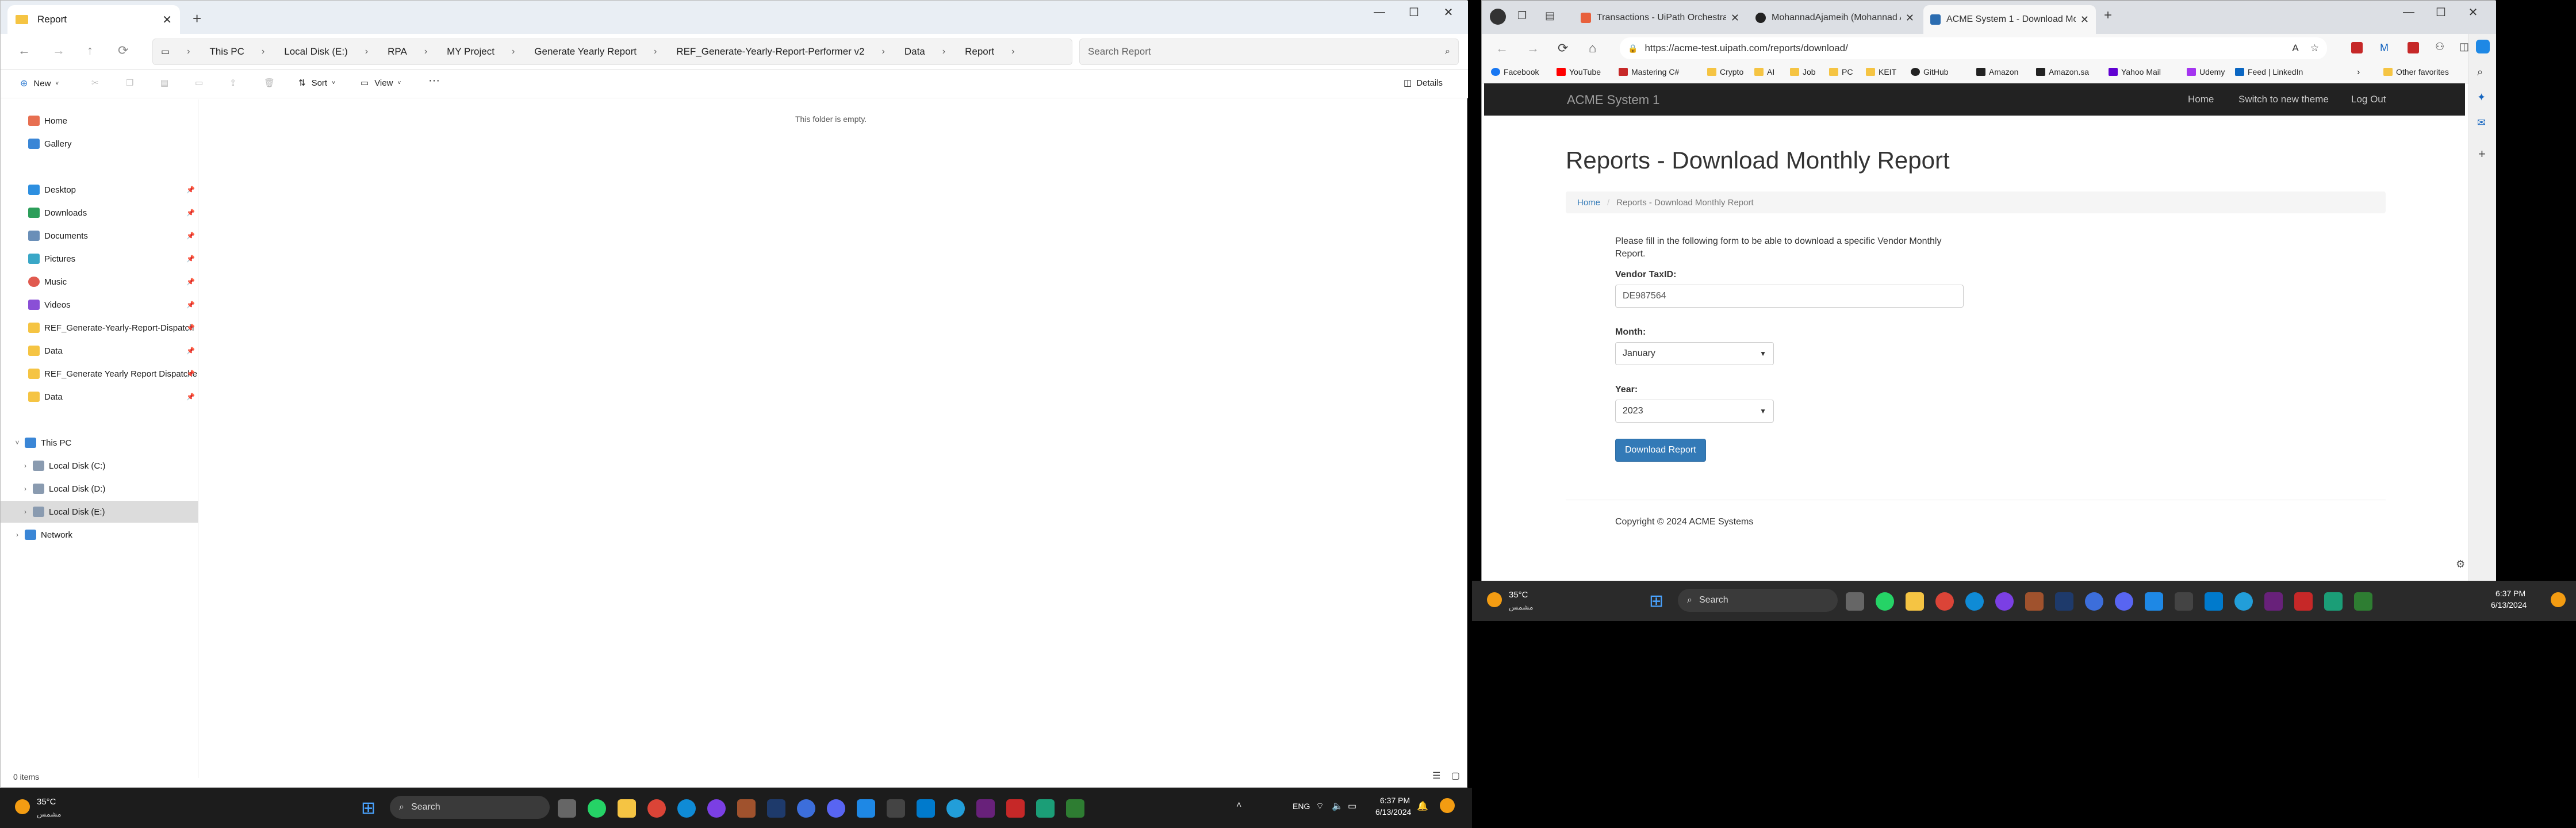  Describe the element at coordinates (99, 535) in the screenshot. I see `sidebar-item-network: › Network` at that location.